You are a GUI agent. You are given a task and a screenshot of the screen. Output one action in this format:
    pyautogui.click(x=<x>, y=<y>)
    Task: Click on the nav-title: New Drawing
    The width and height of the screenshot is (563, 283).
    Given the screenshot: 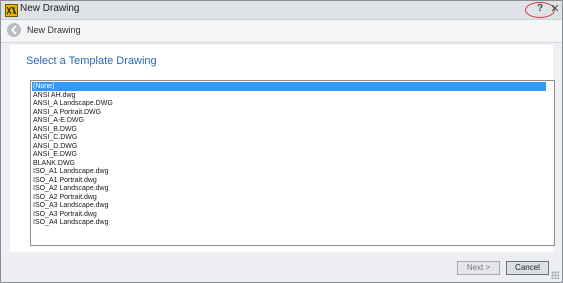 What is the action you would take?
    pyautogui.click(x=54, y=30)
    